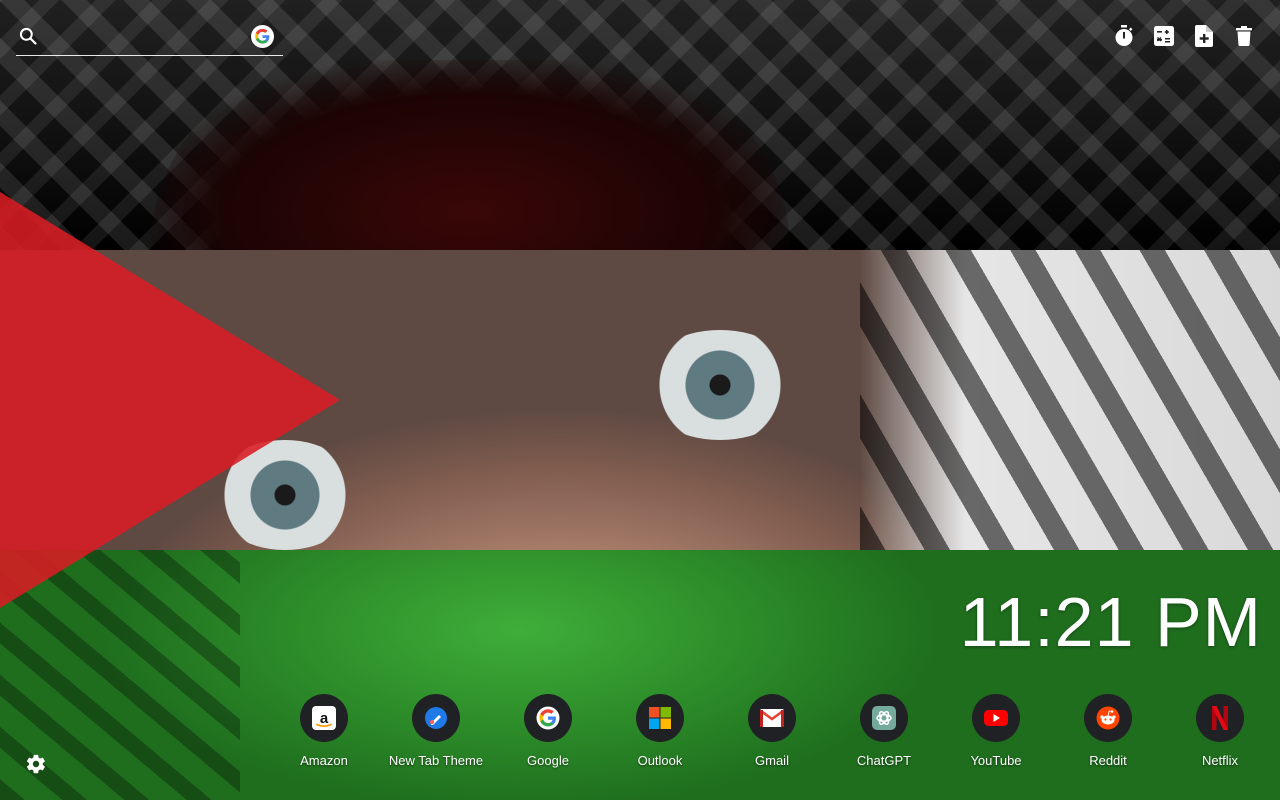 Image resolution: width=1280 pixels, height=800 pixels. I want to click on microsoft-icon, so click(660, 718).